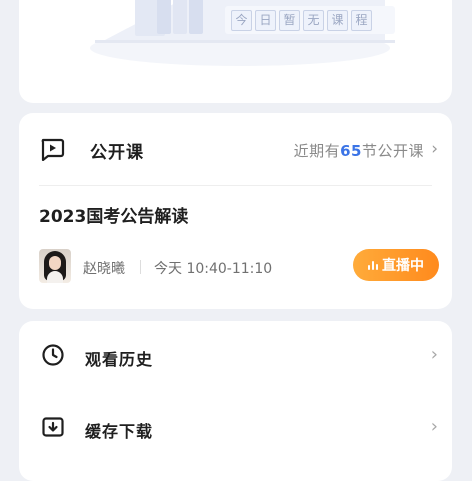 The width and height of the screenshot is (472, 481). I want to click on menu-item-cache-download: 缓存下载 ›, so click(235, 428).